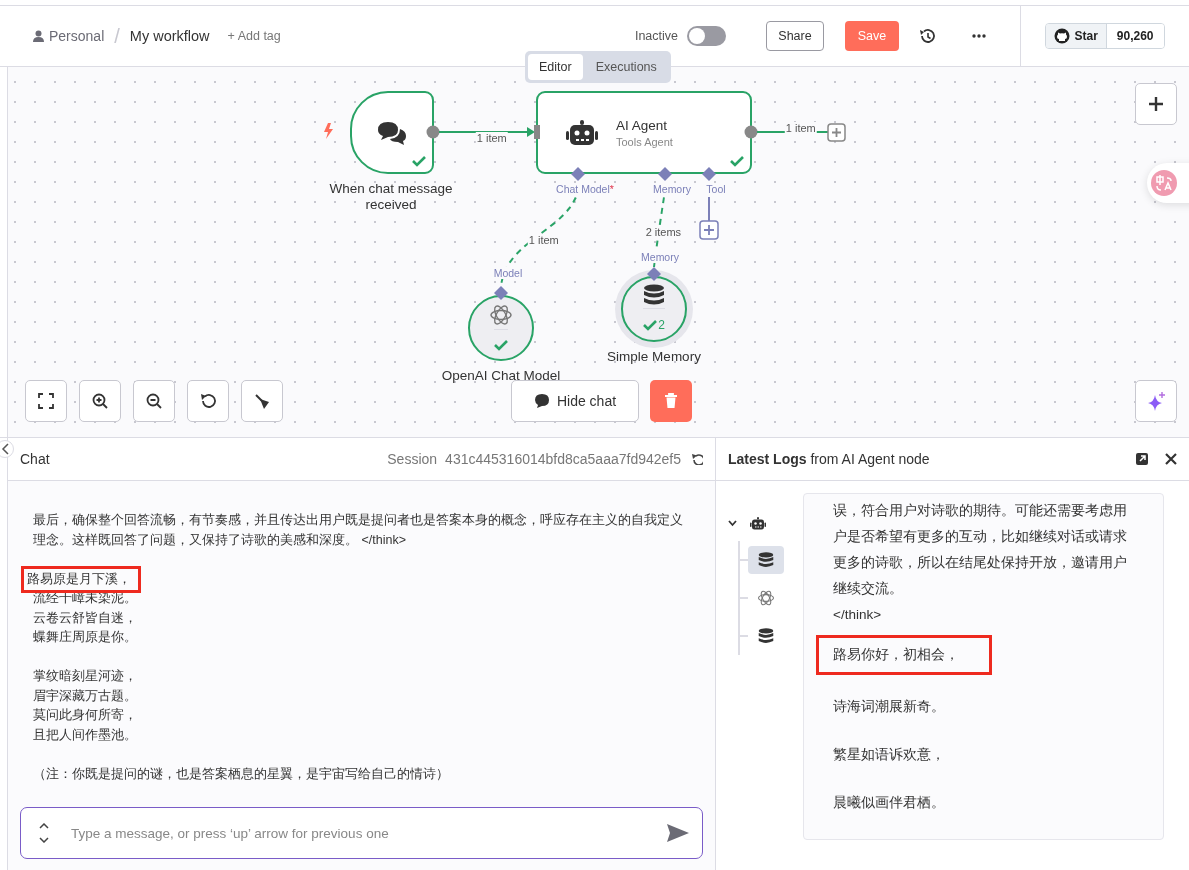  Describe the element at coordinates (656, 36) in the screenshot. I see `active-label: Inactive` at that location.